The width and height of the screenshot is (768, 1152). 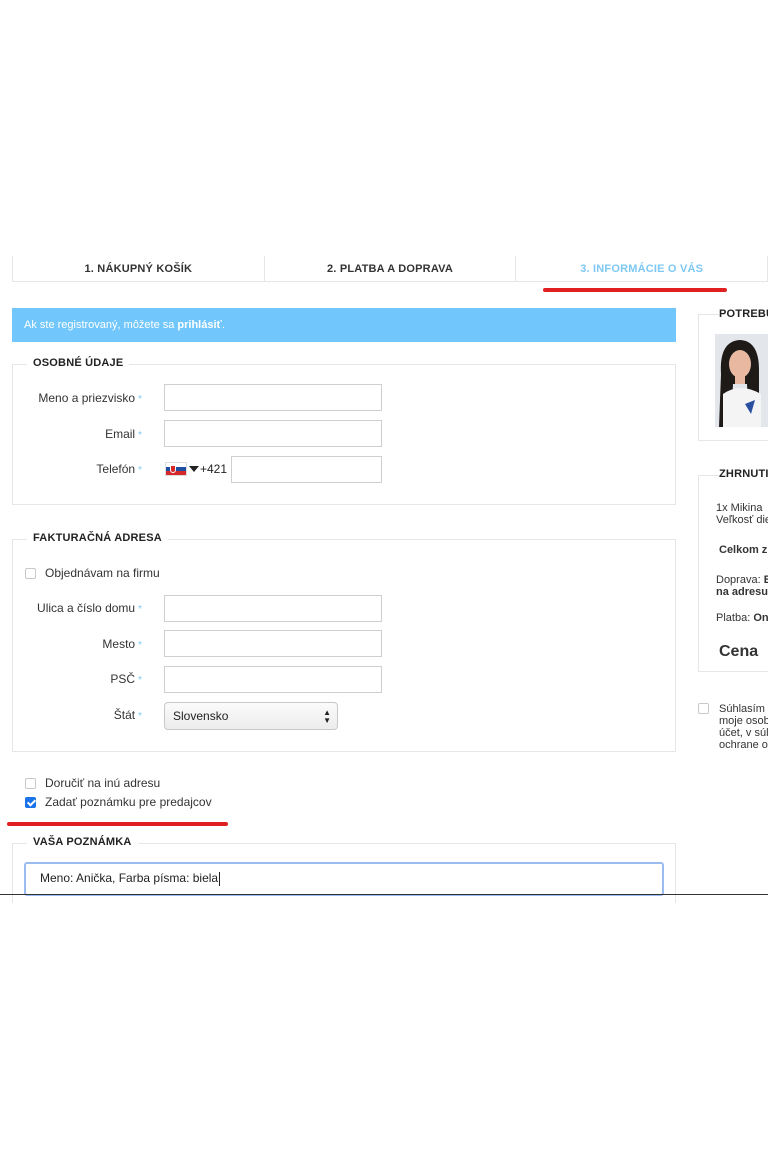 What do you see at coordinates (126, 679) in the screenshot?
I see `zip-label: PSČ *` at bounding box center [126, 679].